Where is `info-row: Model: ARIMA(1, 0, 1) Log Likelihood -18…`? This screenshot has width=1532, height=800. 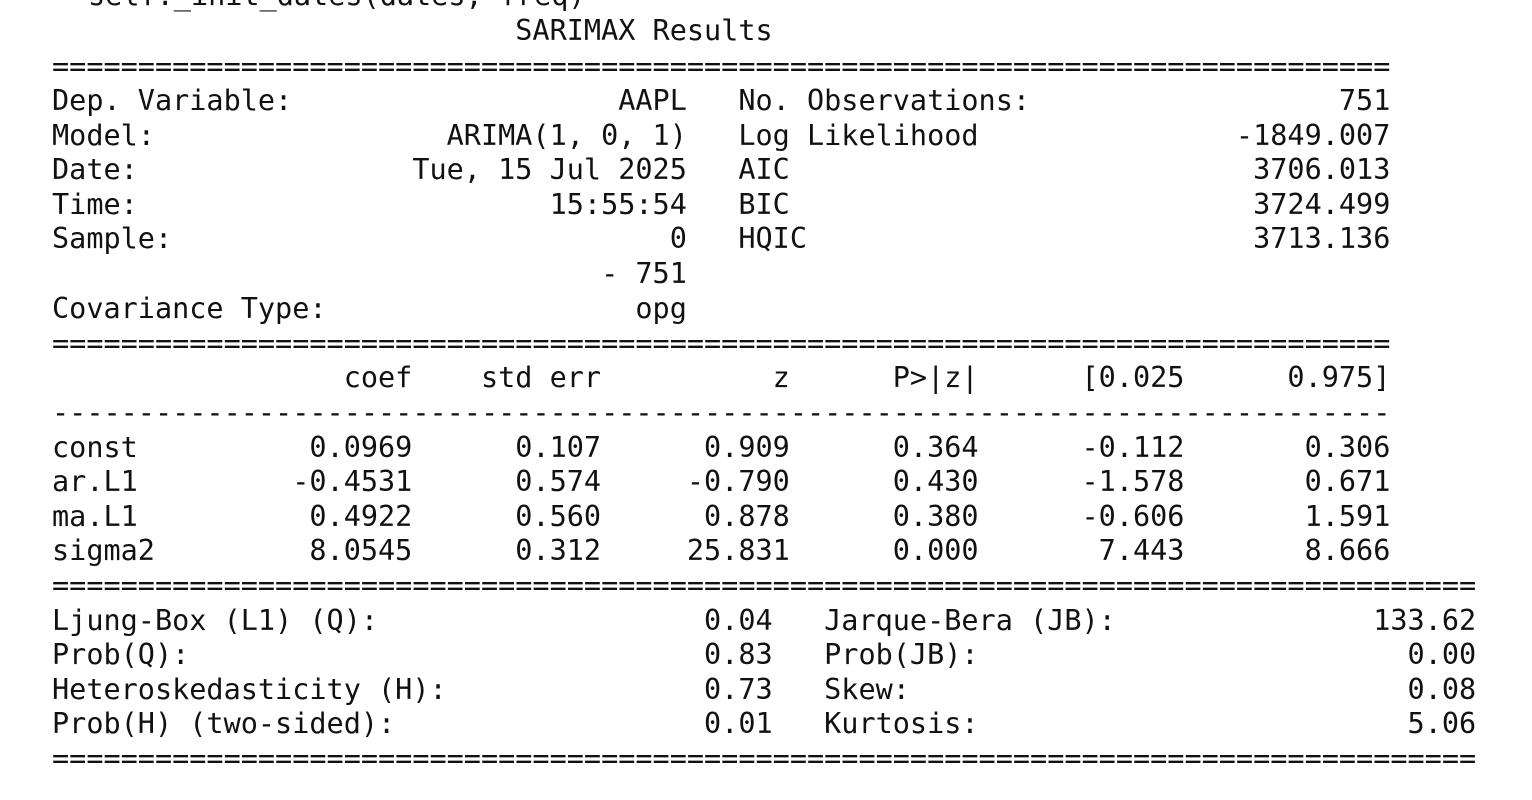
info-row: Model: ARIMA(1, 0, 1) Log Likelihood -18… is located at coordinates (721, 135).